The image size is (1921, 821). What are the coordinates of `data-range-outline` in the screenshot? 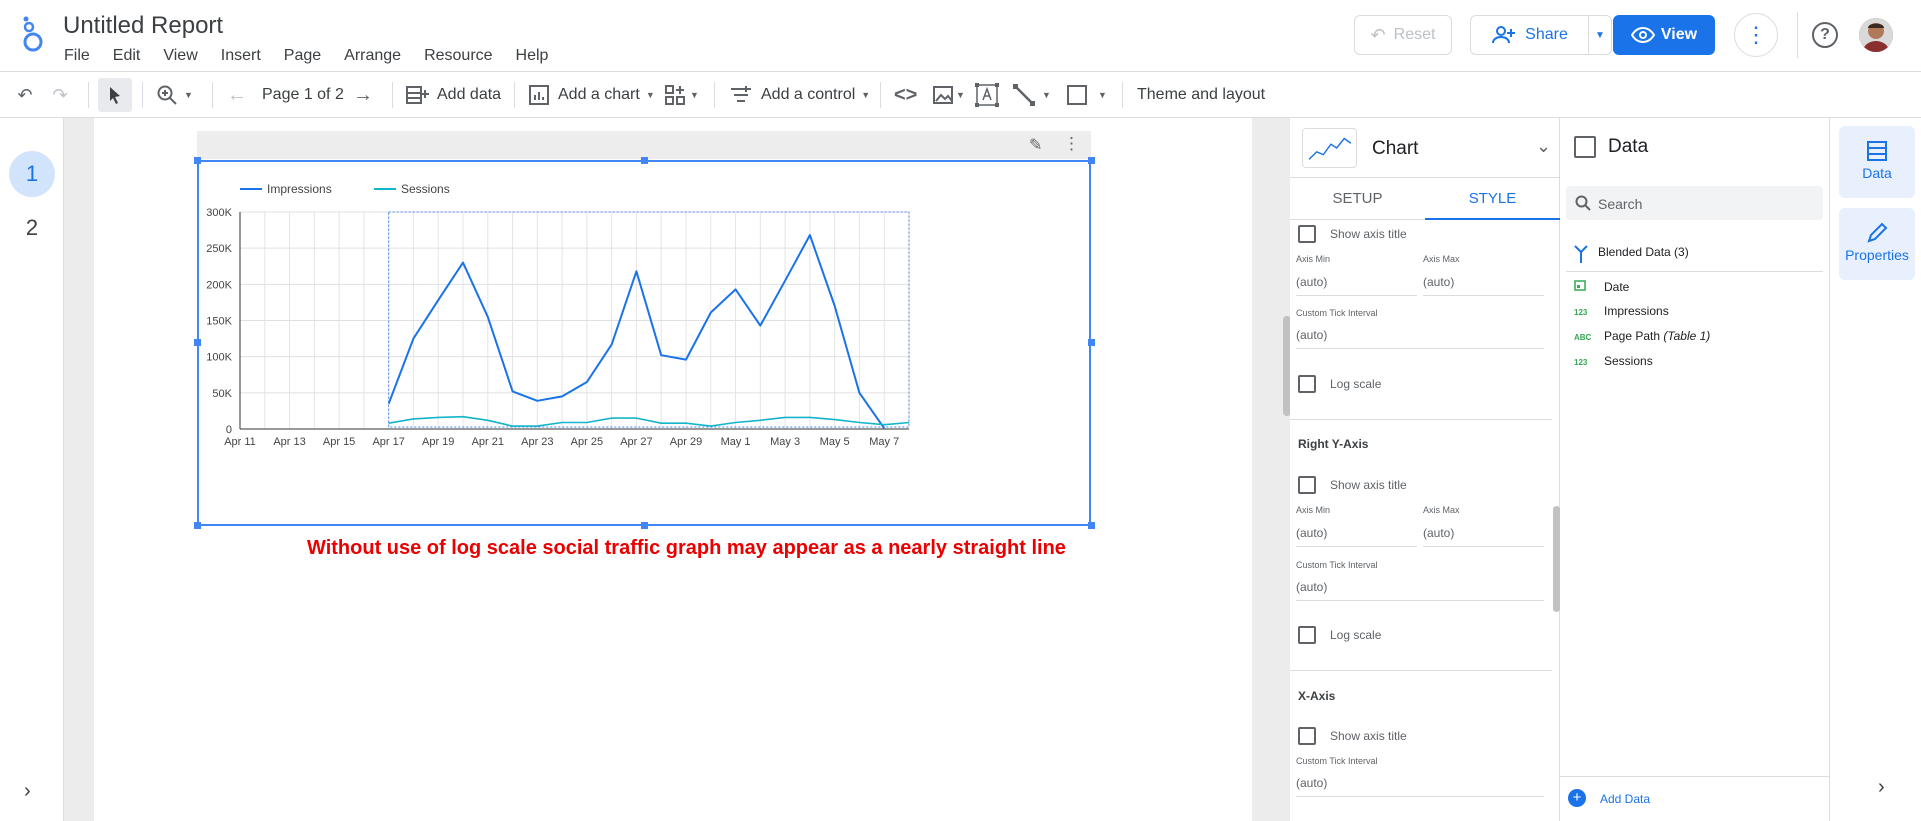 It's located at (649, 319).